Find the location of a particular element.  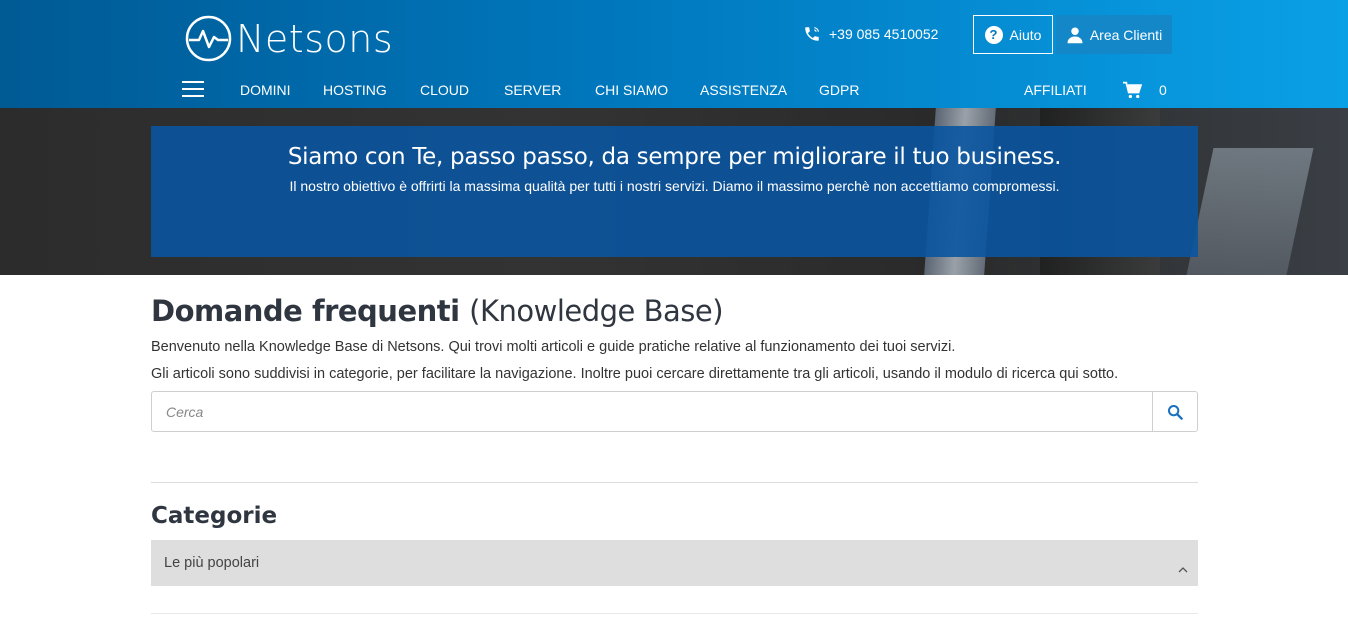

nav-item-gdpr: GDPR is located at coordinates (839, 90).